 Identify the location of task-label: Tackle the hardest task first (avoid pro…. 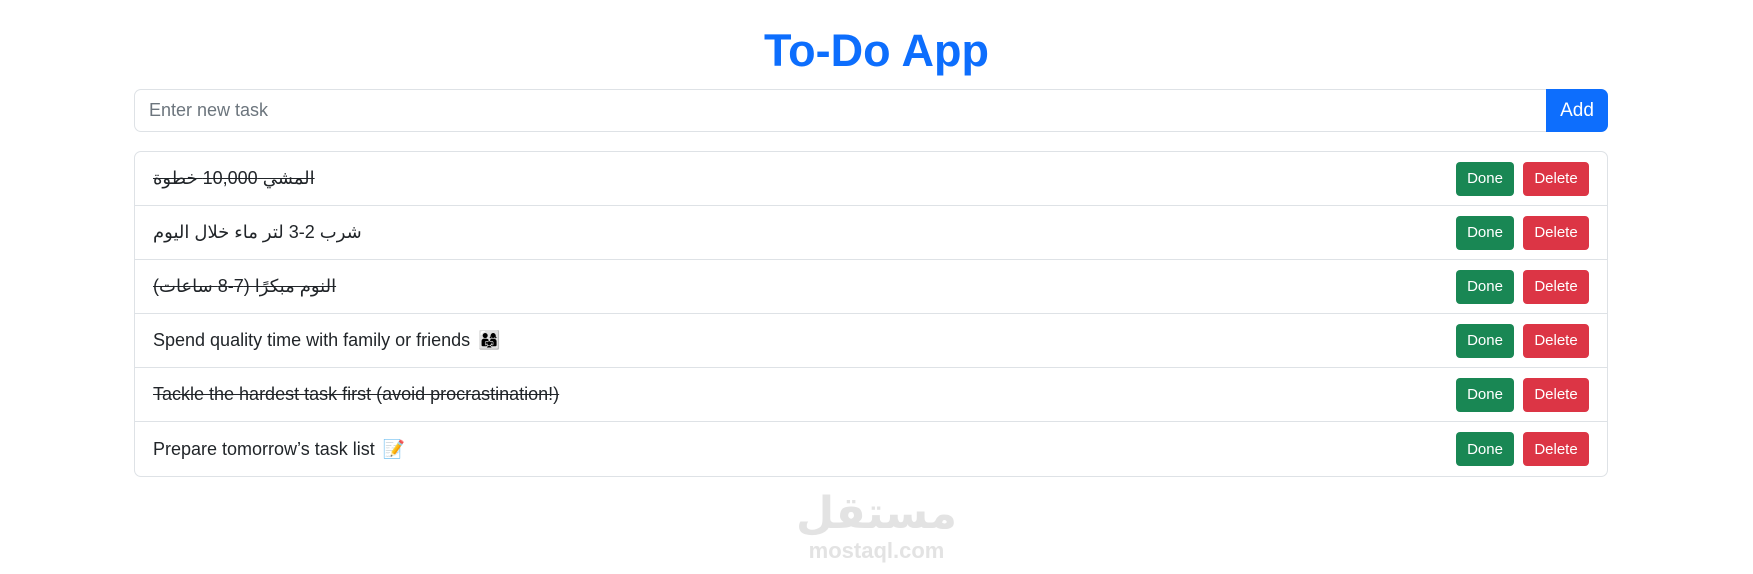
(356, 394).